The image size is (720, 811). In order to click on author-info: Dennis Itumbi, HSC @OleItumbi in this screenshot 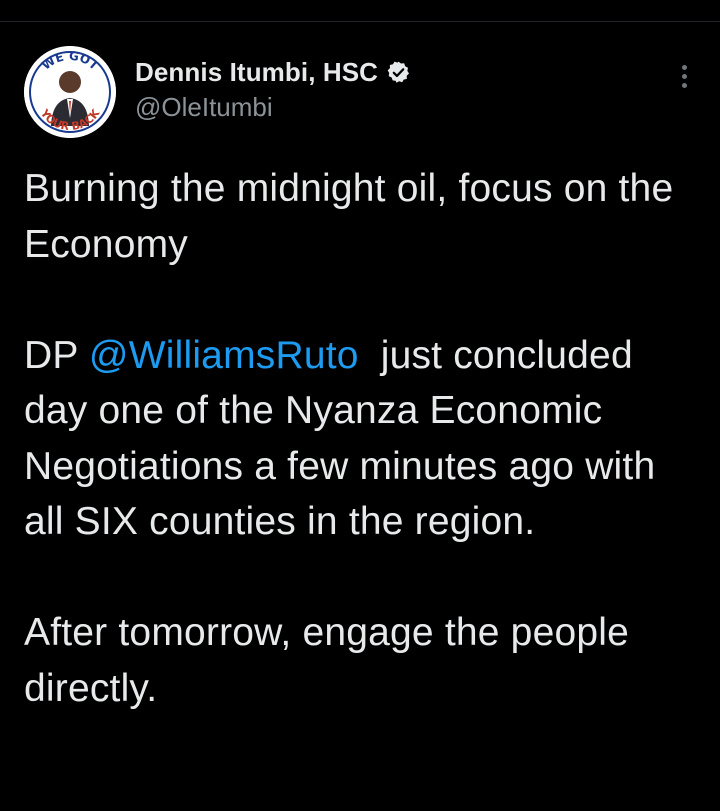, I will do `click(273, 89)`.